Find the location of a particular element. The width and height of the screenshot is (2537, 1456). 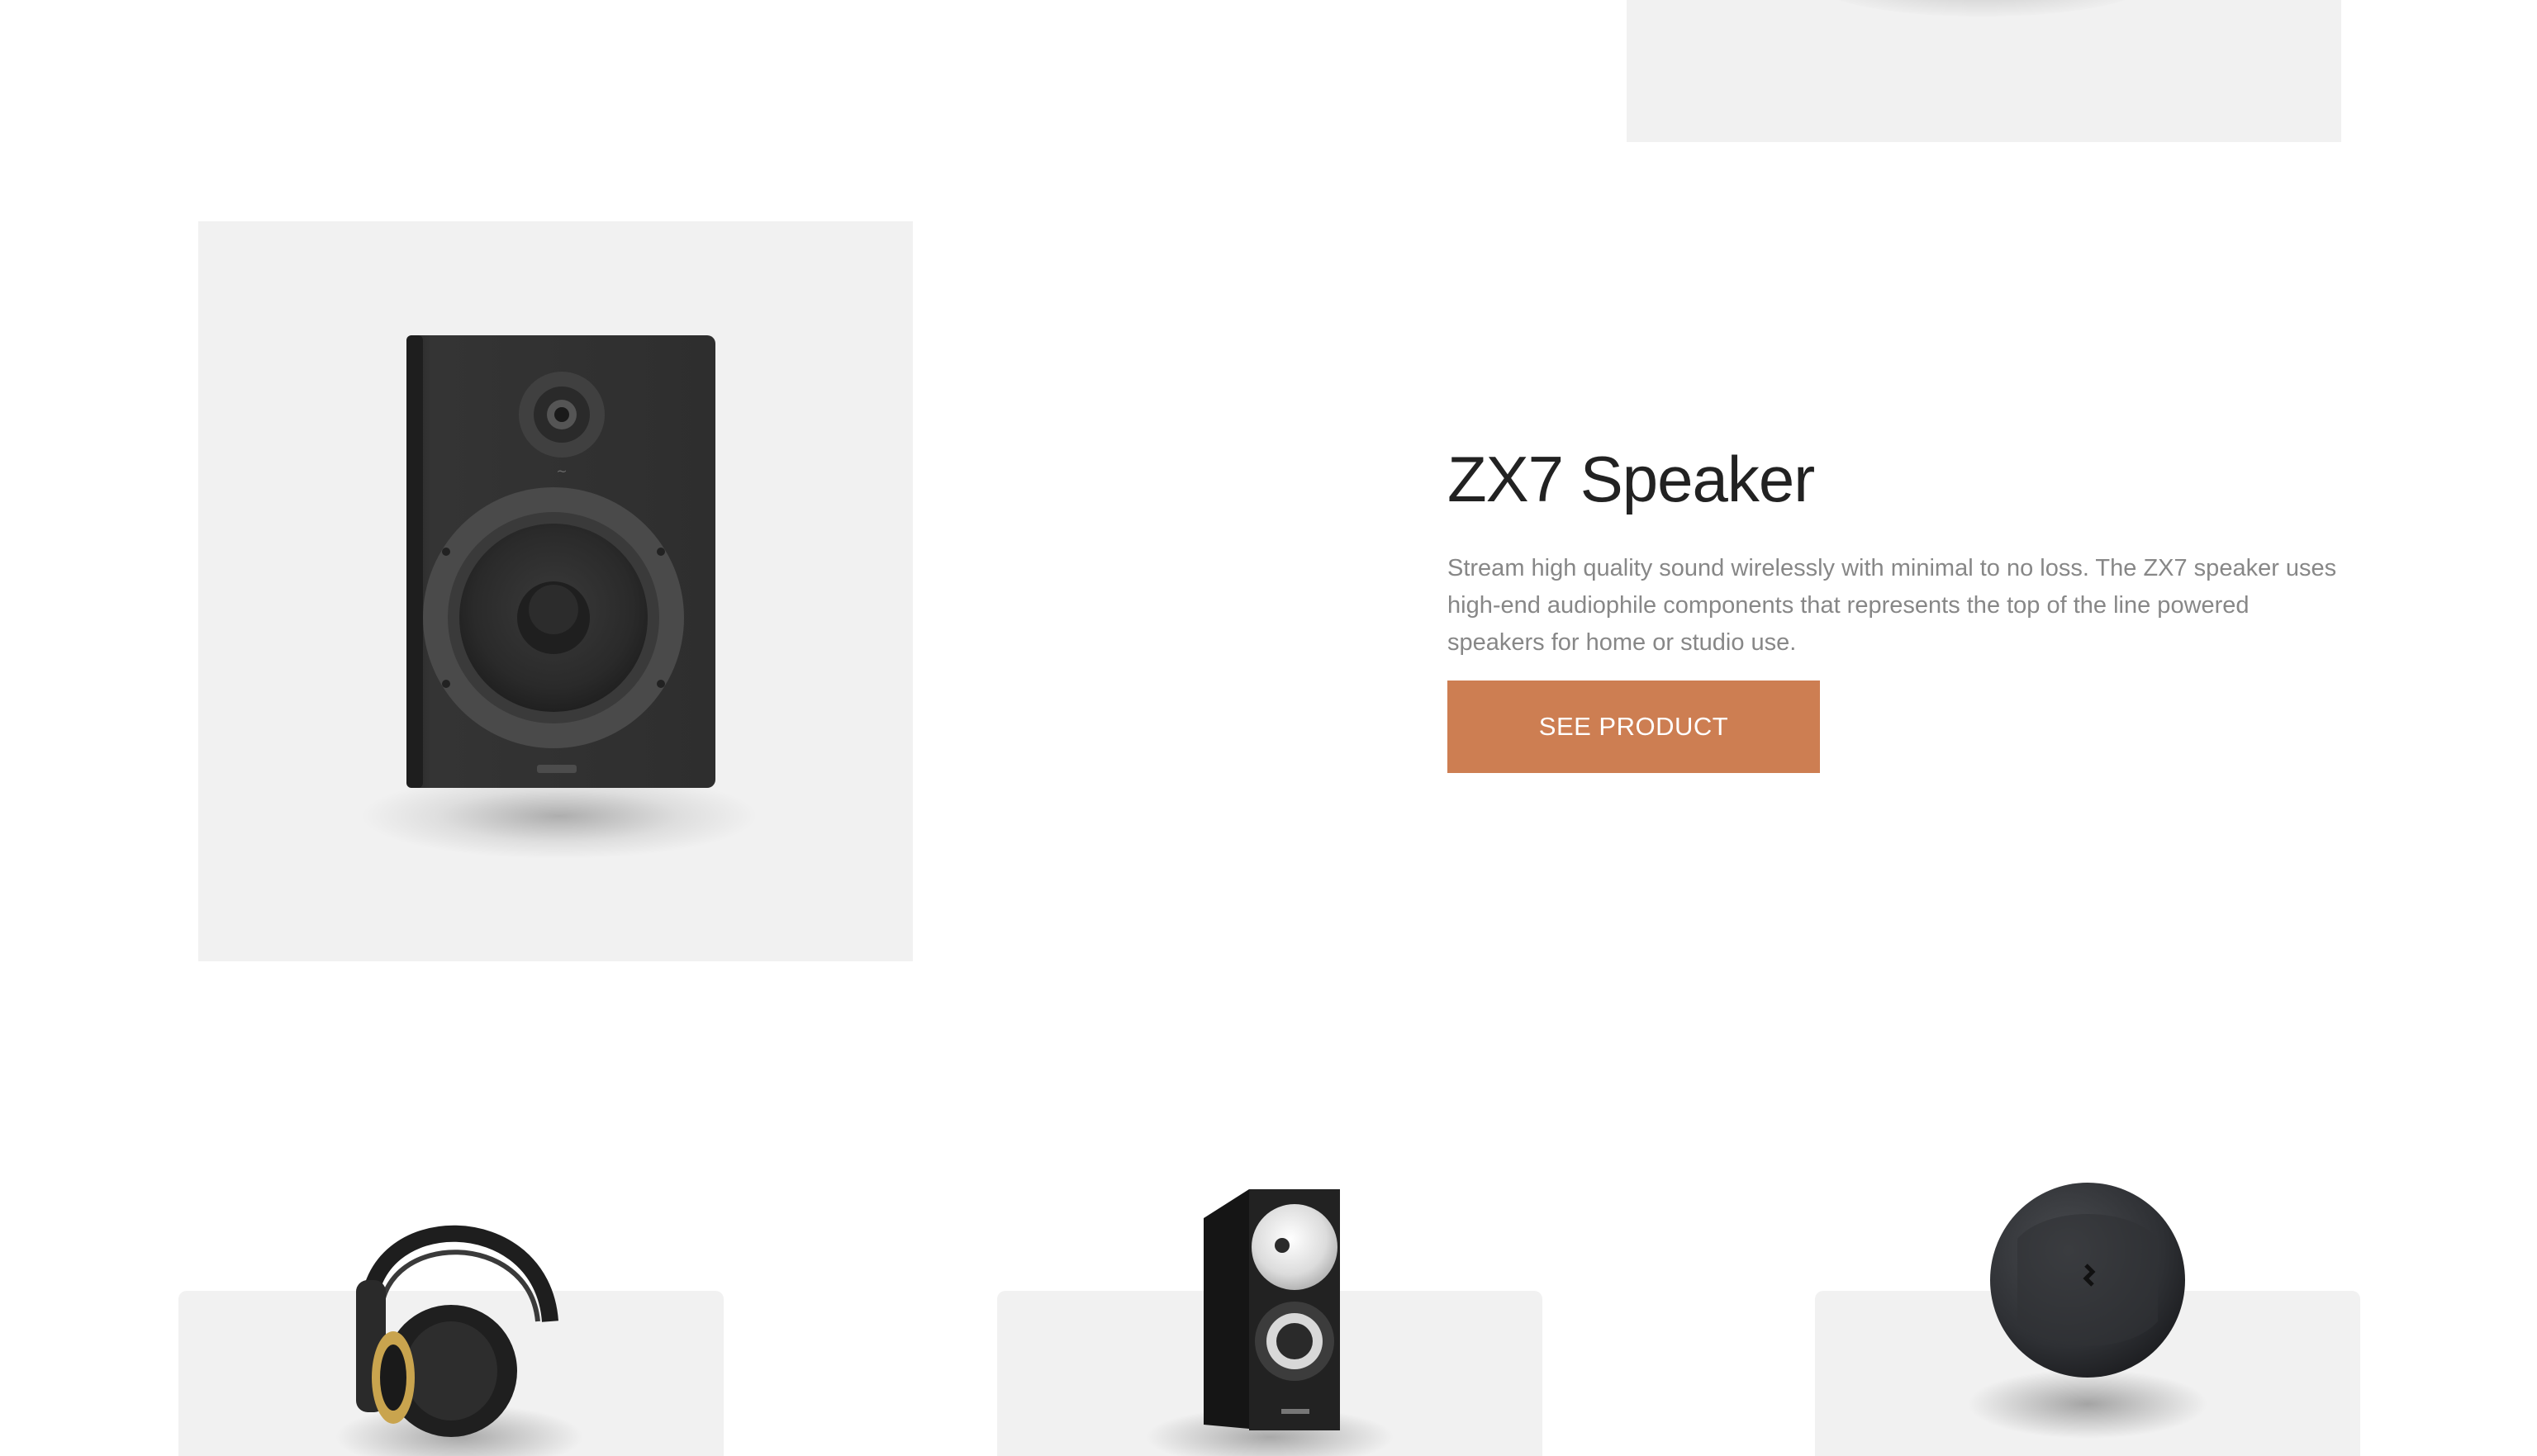

headphones-icon is located at coordinates (459, 1340).